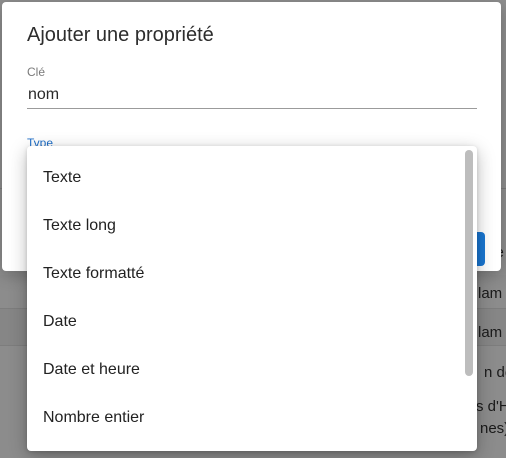  I want to click on background-text: s d'H, so click(491, 406).